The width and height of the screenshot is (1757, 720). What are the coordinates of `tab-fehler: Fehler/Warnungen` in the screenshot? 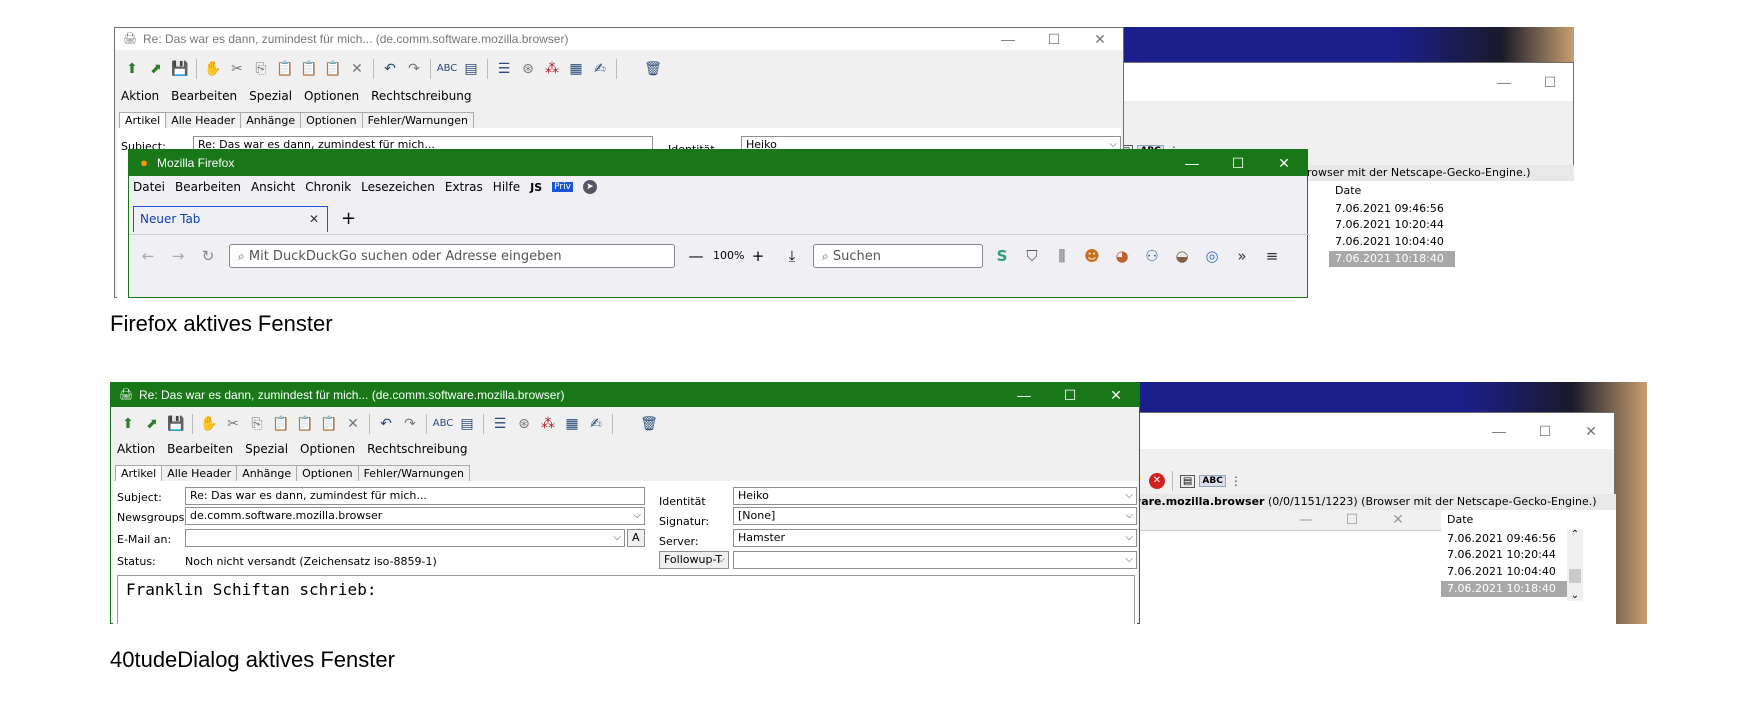 It's located at (417, 120).